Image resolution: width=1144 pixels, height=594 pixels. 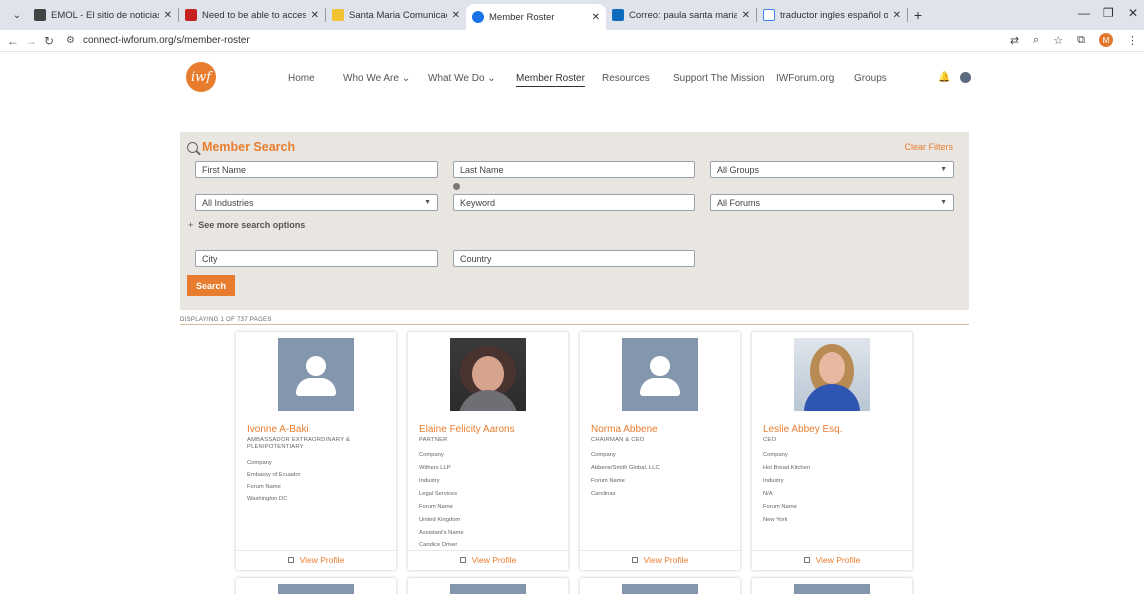 I want to click on info-icon, so click(x=456, y=186).